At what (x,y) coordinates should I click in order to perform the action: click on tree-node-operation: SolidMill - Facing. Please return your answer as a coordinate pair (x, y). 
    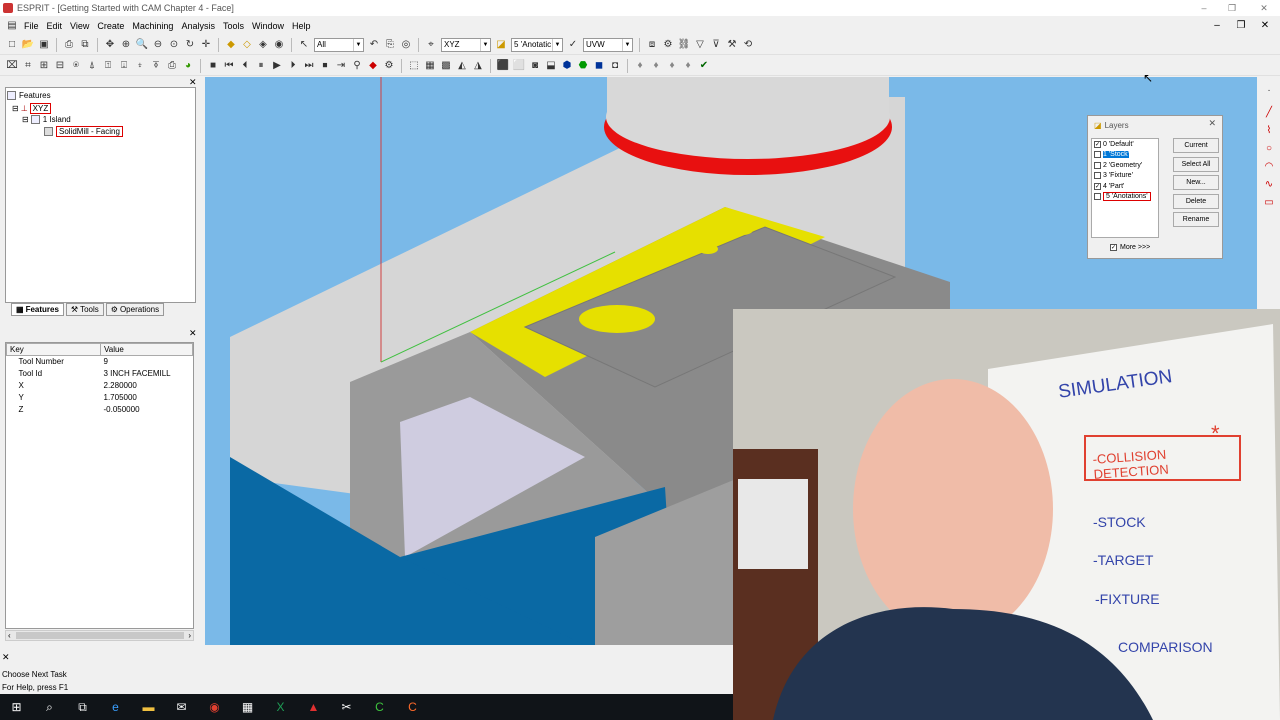
    Looking at the image, I should click on (83, 131).